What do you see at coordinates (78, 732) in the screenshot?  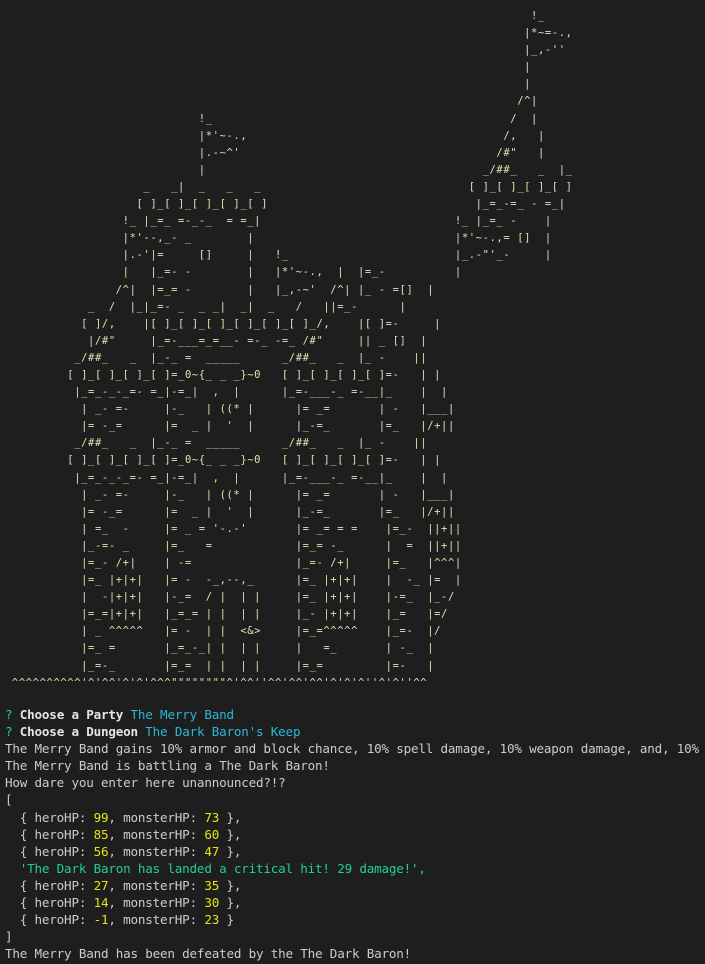 I see `dungeon-prompt-label: Choose a Dungeon` at bounding box center [78, 732].